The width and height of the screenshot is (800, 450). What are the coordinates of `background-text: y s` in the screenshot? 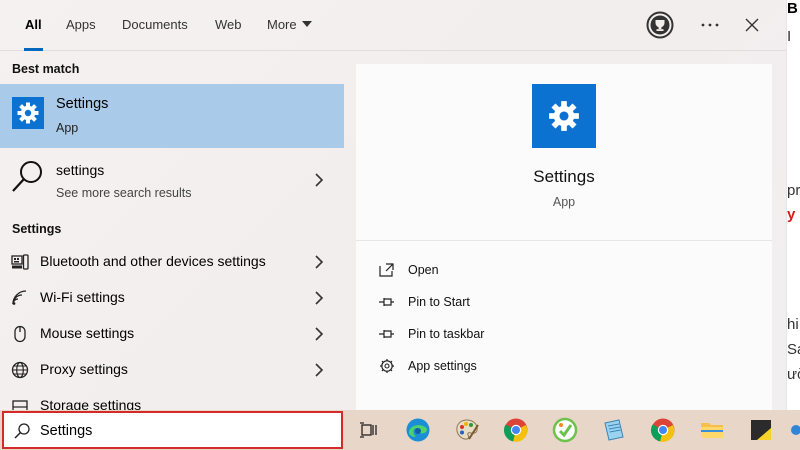 It's located at (793, 214).